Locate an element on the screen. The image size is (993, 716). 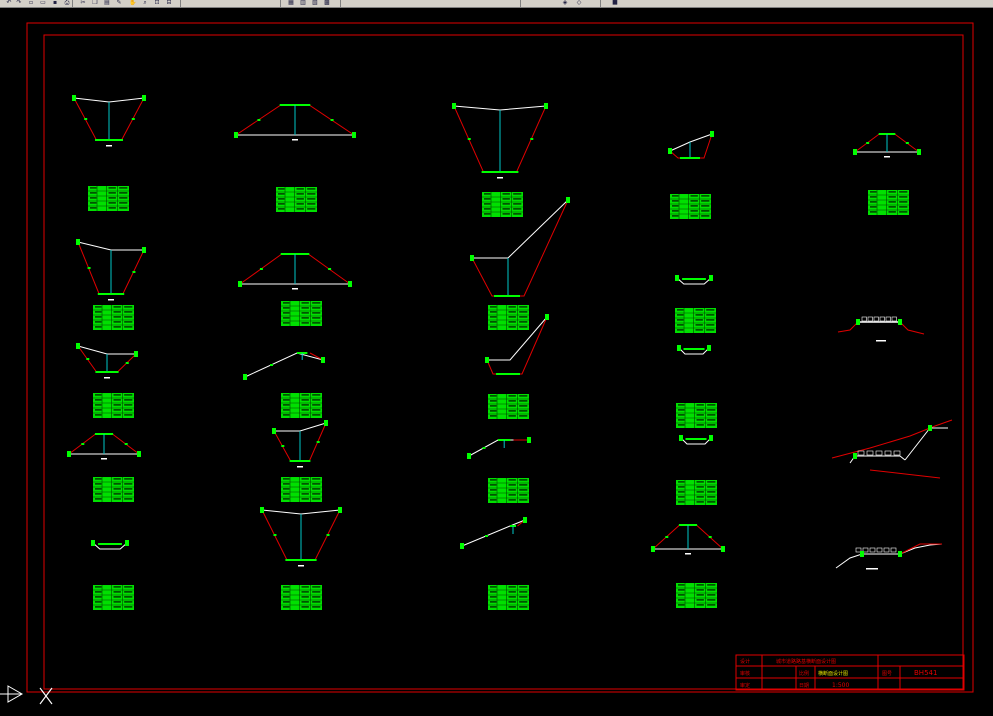
match-properties-icon: ✎ is located at coordinates (119, 3).